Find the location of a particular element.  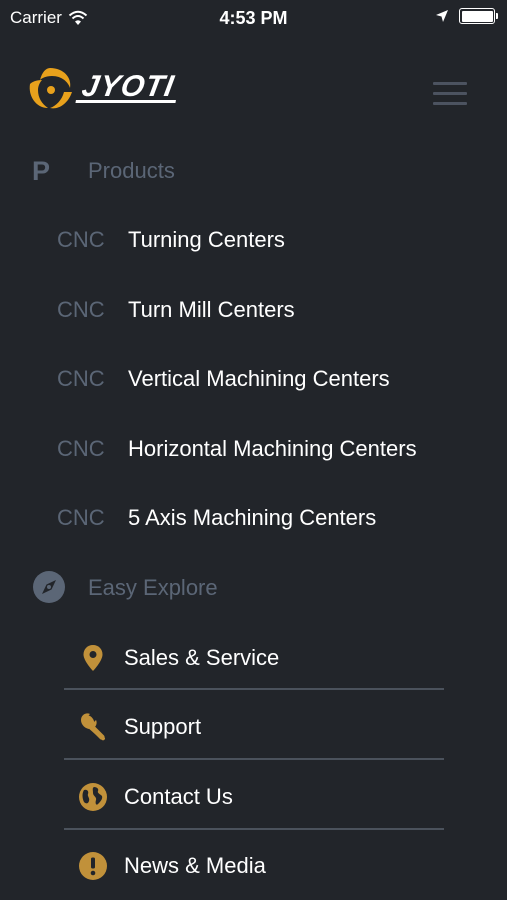

brand-wordmark: JYOTI is located at coordinates (128, 86).